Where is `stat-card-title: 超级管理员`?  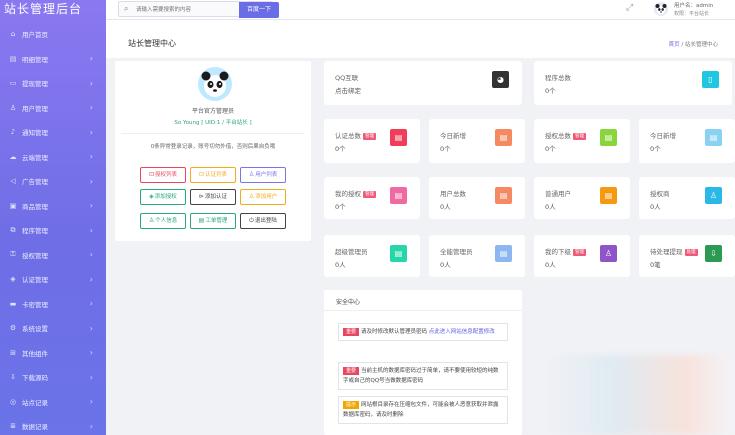
stat-card-title: 超级管理员 is located at coordinates (351, 252).